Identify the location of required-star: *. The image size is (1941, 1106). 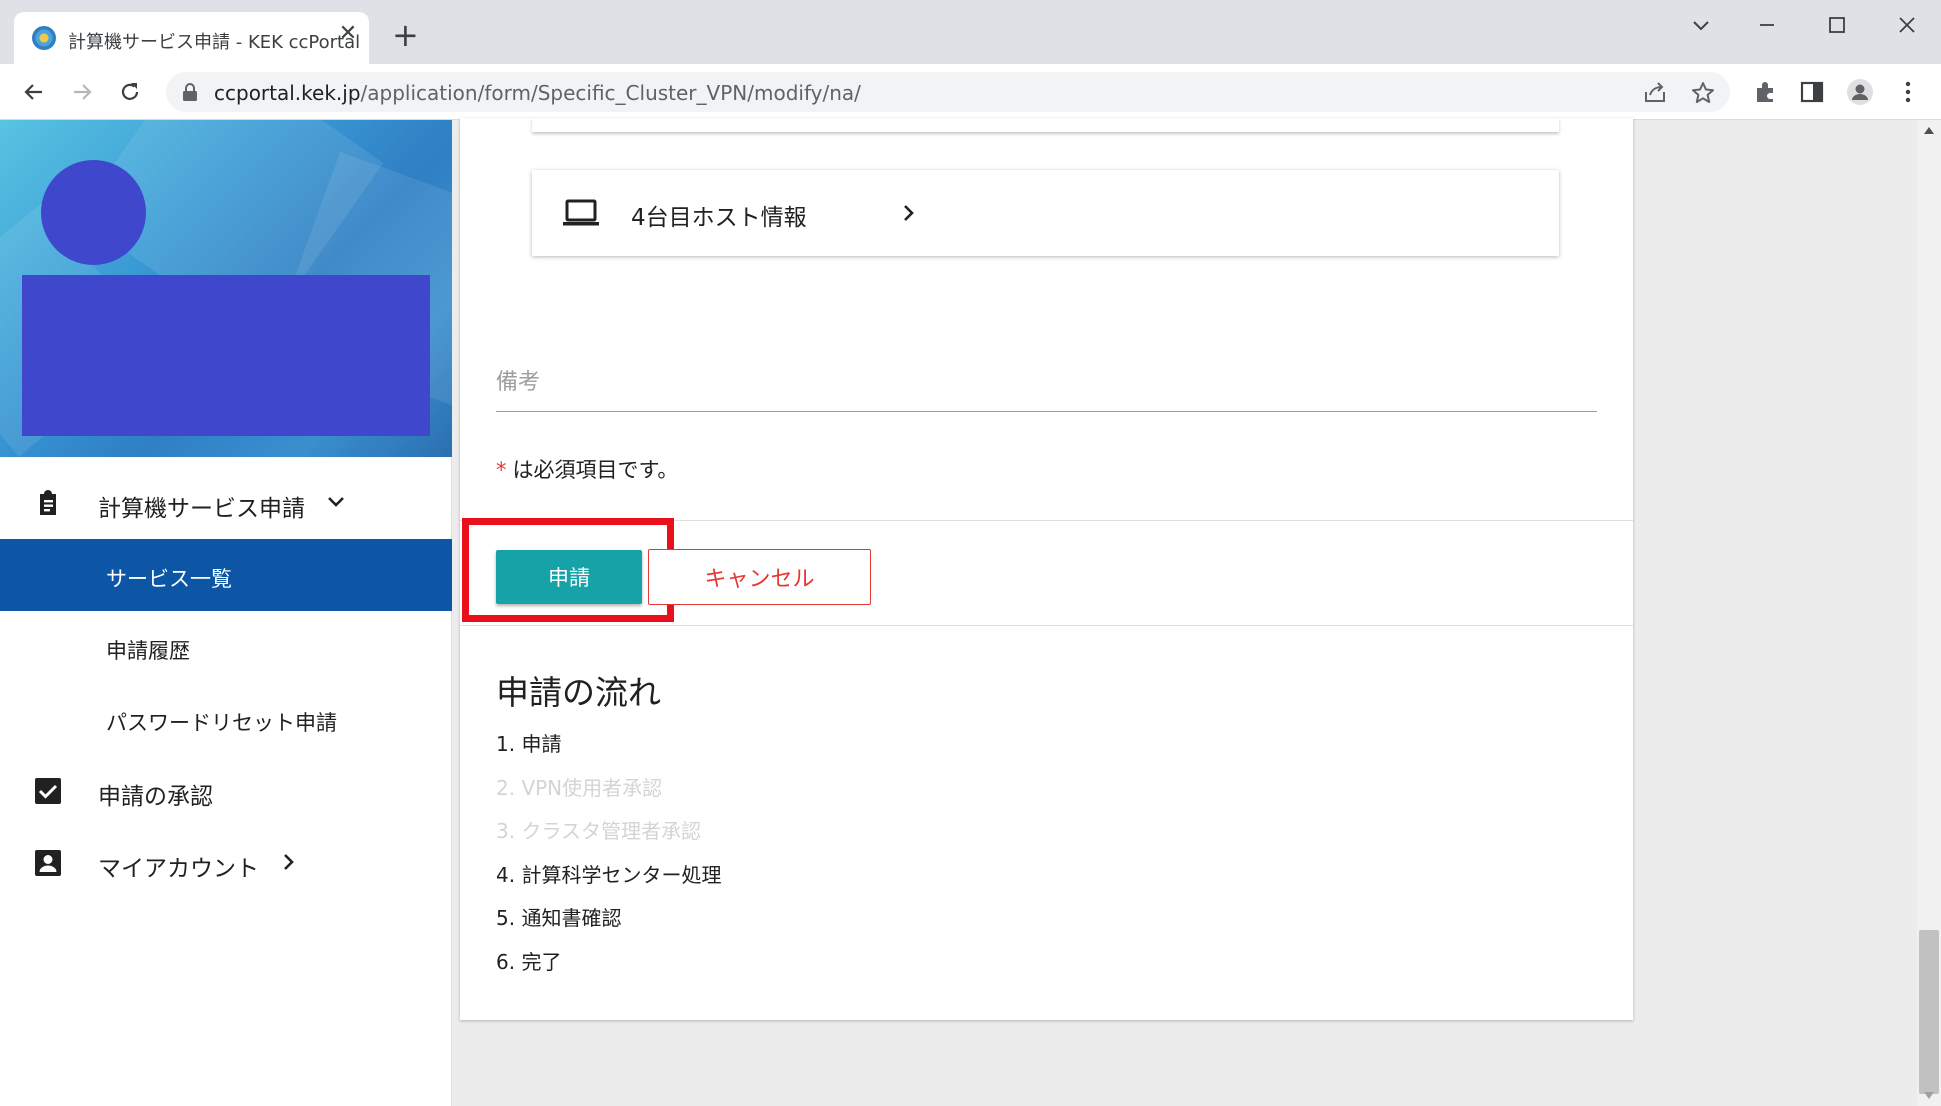
(501, 470).